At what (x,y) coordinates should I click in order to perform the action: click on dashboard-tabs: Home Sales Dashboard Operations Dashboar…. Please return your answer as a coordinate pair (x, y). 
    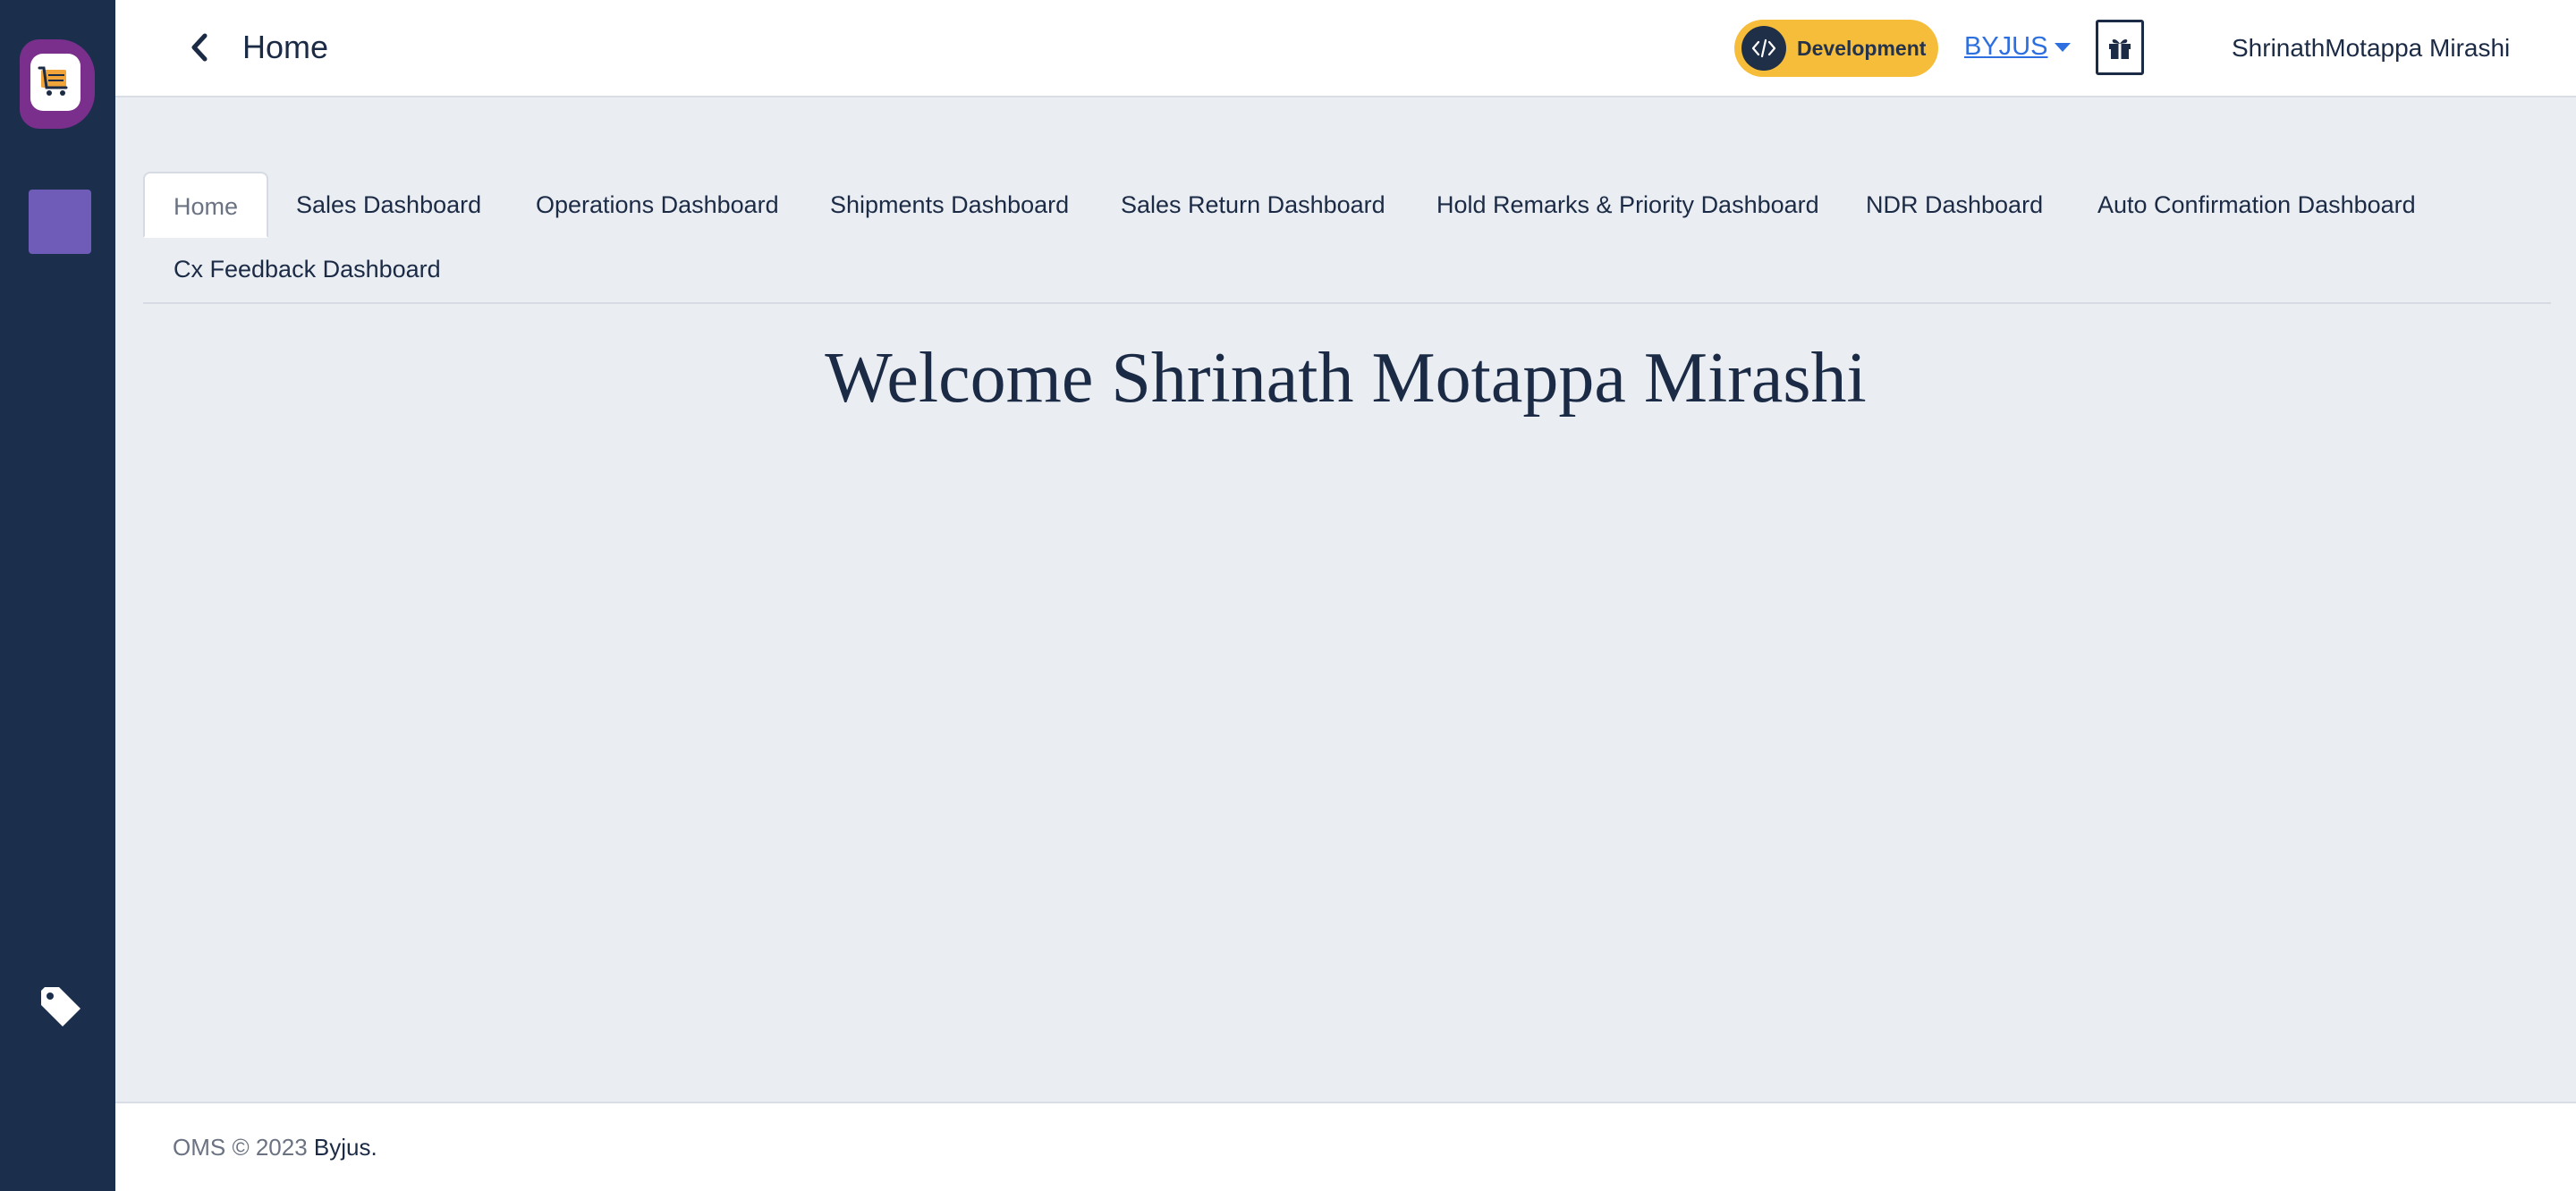
    Looking at the image, I should click on (1347, 238).